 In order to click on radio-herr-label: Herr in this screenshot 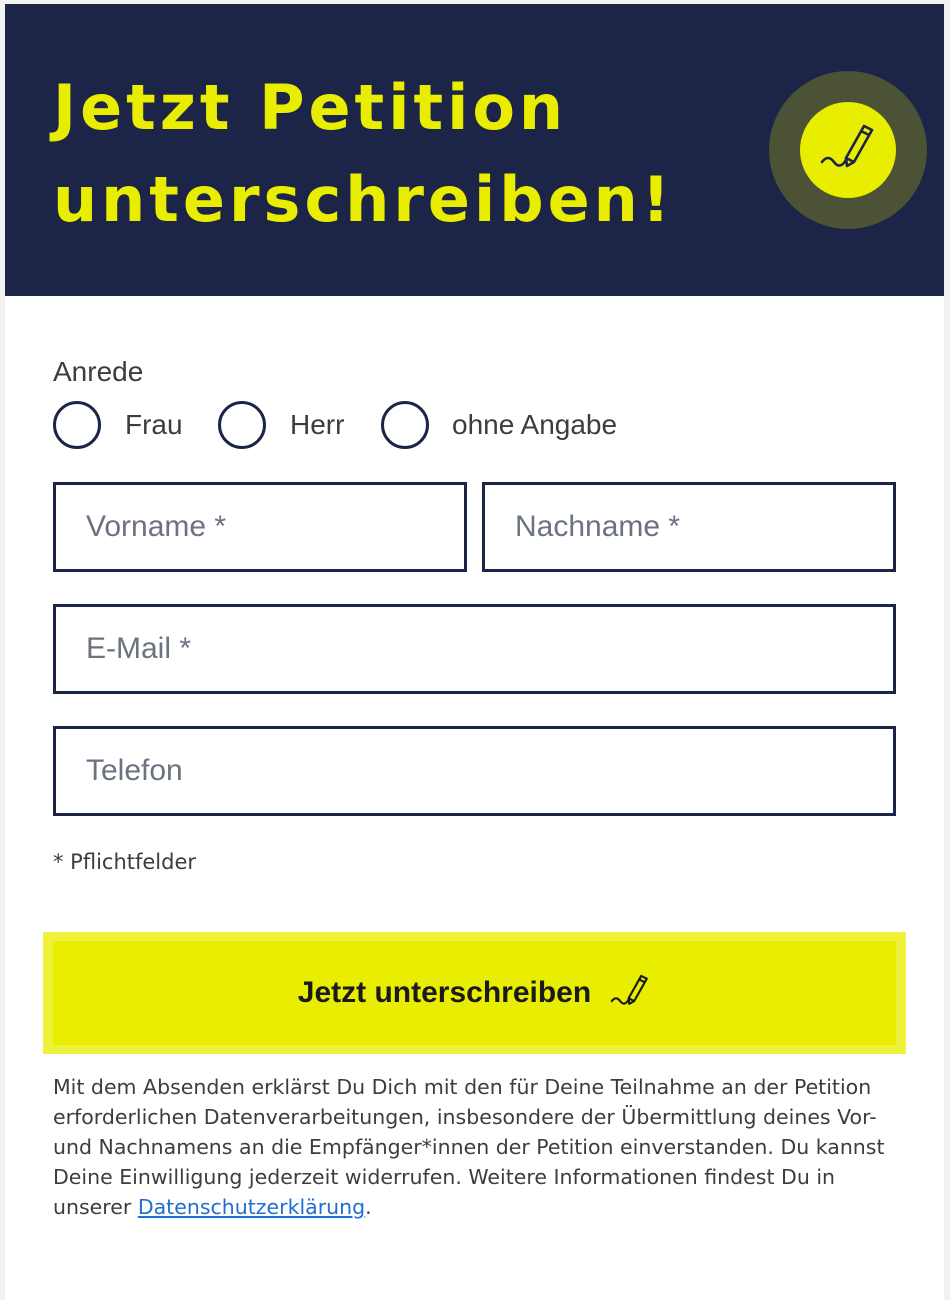, I will do `click(317, 425)`.